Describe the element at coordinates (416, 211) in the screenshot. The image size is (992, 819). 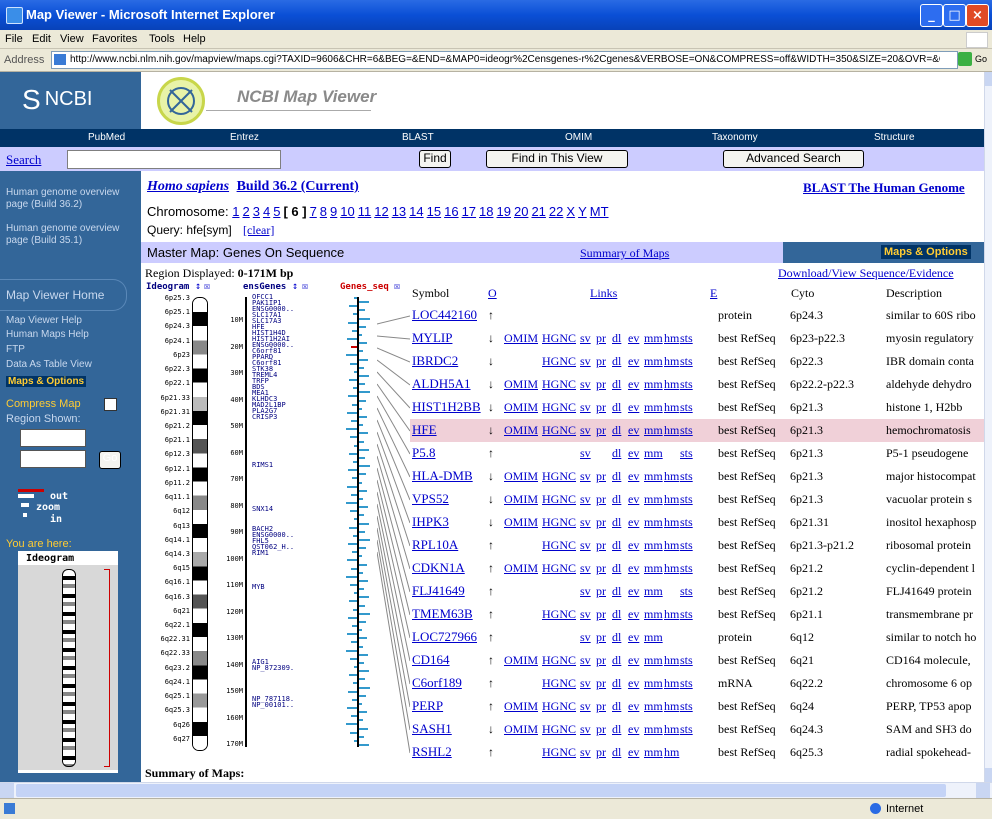
I see `chromosome-link: 14` at that location.